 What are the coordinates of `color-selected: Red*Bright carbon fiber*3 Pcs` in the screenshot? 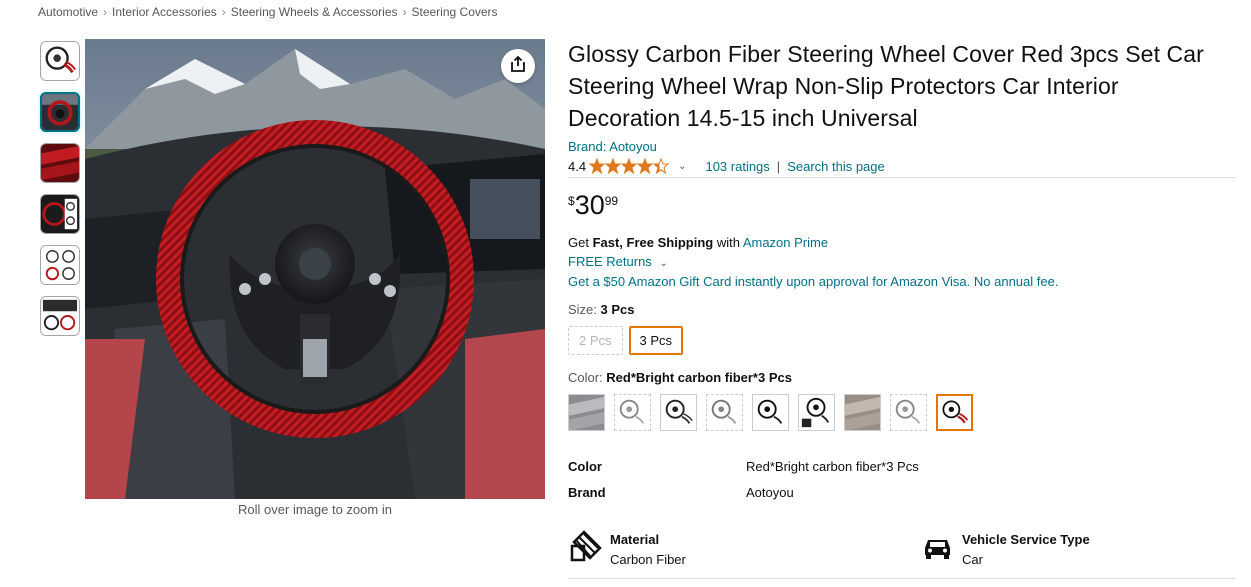 It's located at (699, 377).